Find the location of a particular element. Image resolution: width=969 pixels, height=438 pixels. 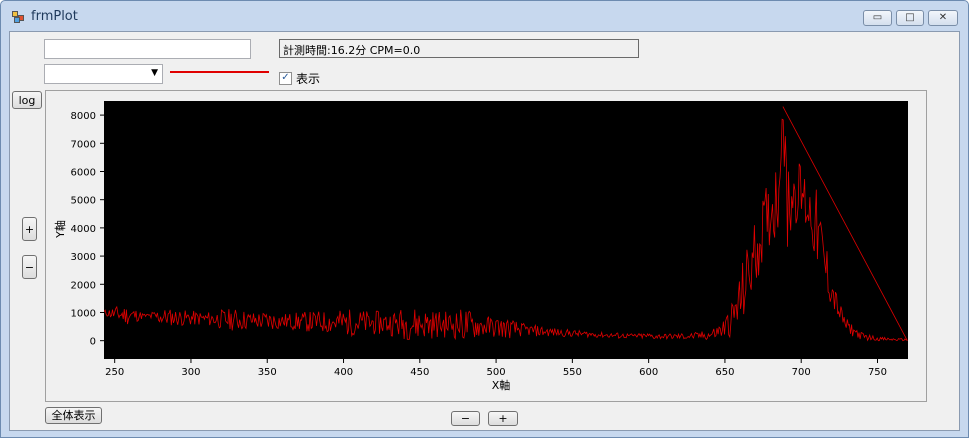

y-tick-label: 0 is located at coordinates (93, 342).